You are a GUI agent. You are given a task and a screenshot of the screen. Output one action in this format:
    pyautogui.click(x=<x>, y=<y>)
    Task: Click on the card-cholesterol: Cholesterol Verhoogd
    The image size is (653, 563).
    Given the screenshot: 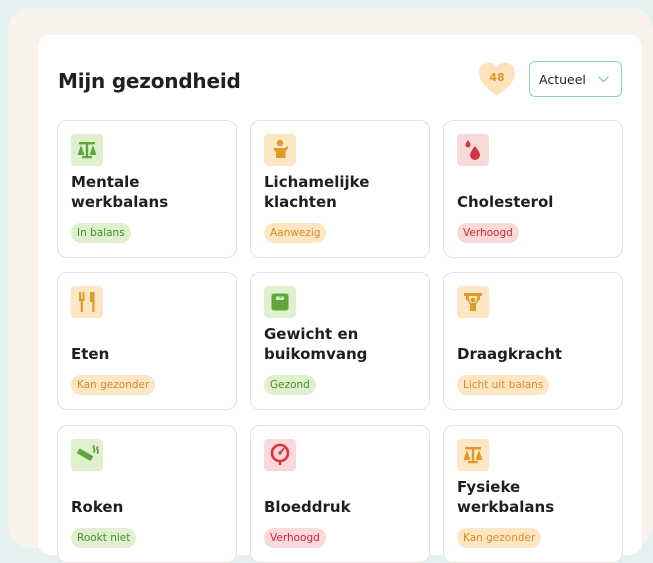 What is the action you would take?
    pyautogui.click(x=533, y=189)
    